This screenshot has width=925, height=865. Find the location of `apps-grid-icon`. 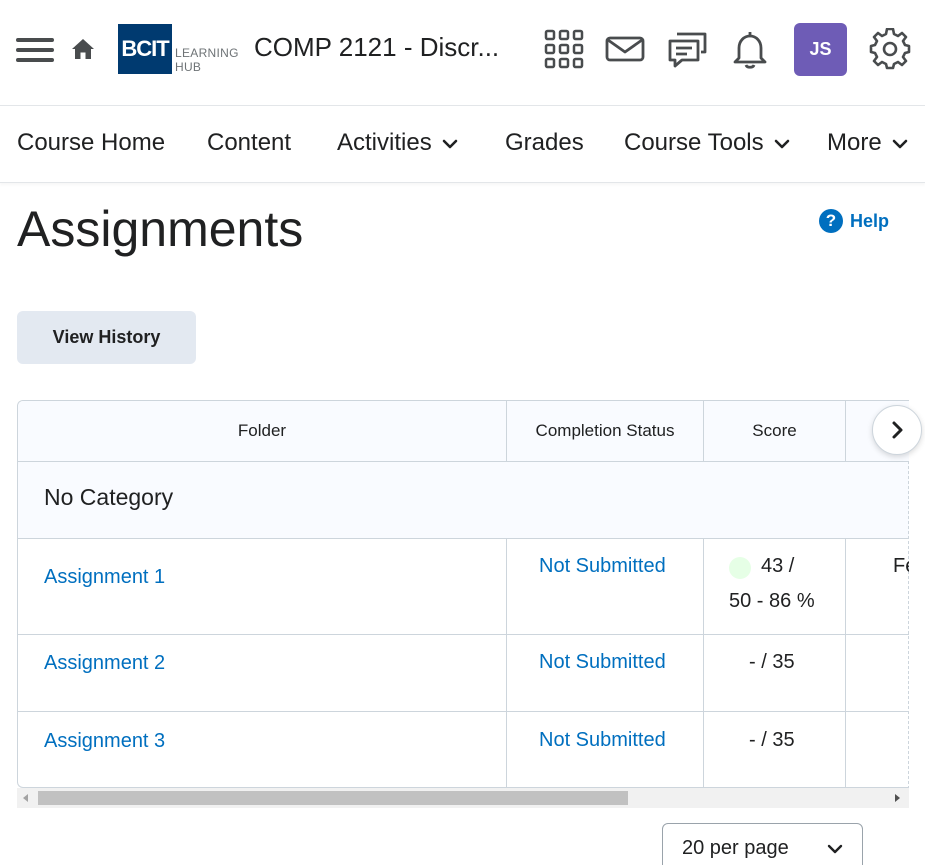

apps-grid-icon is located at coordinates (564, 49).